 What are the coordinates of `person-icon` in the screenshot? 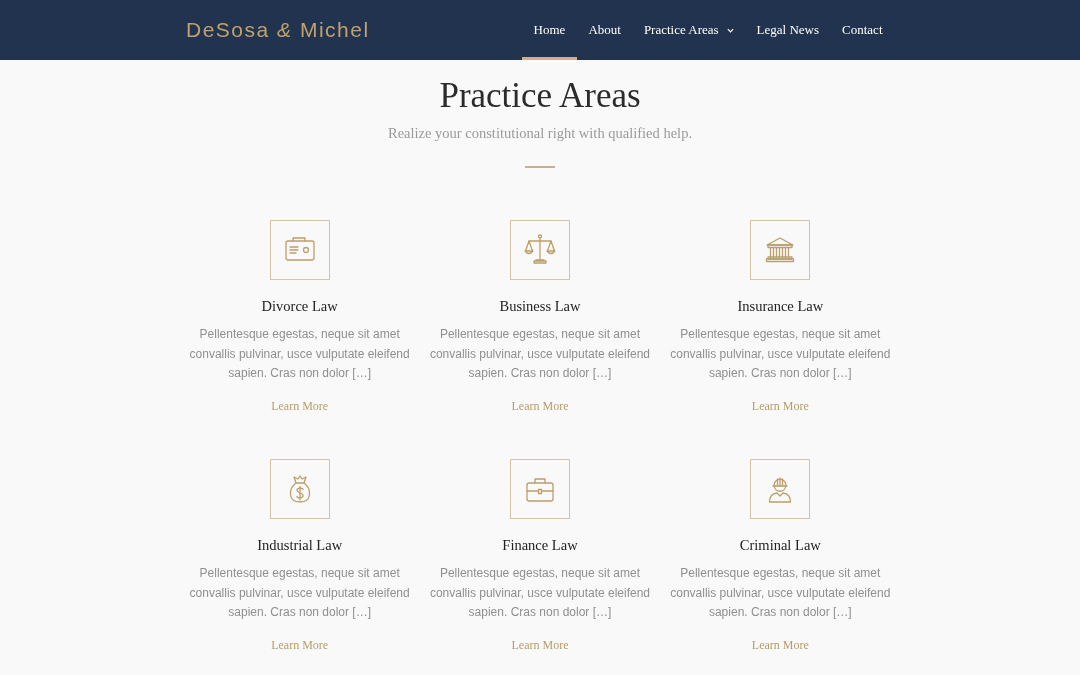 It's located at (780, 489).